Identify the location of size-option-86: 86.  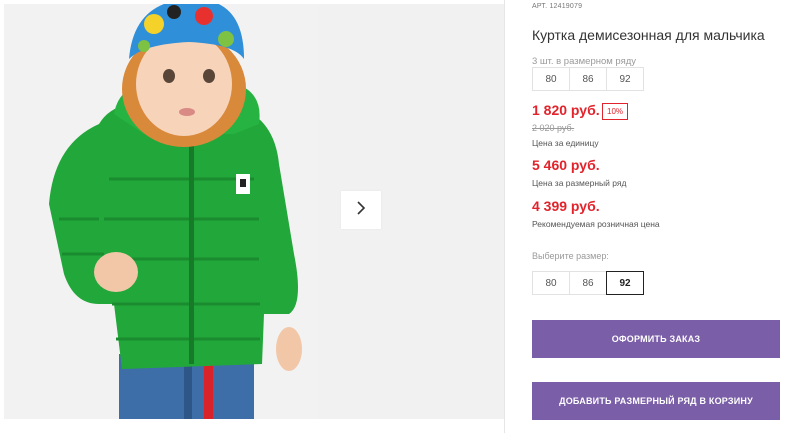
(588, 283).